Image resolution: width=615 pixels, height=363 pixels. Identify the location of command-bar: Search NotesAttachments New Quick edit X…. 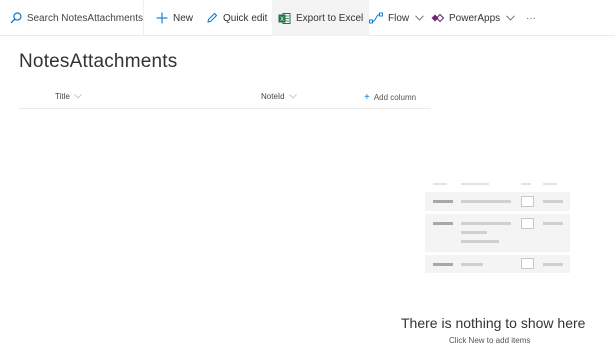
(307, 18).